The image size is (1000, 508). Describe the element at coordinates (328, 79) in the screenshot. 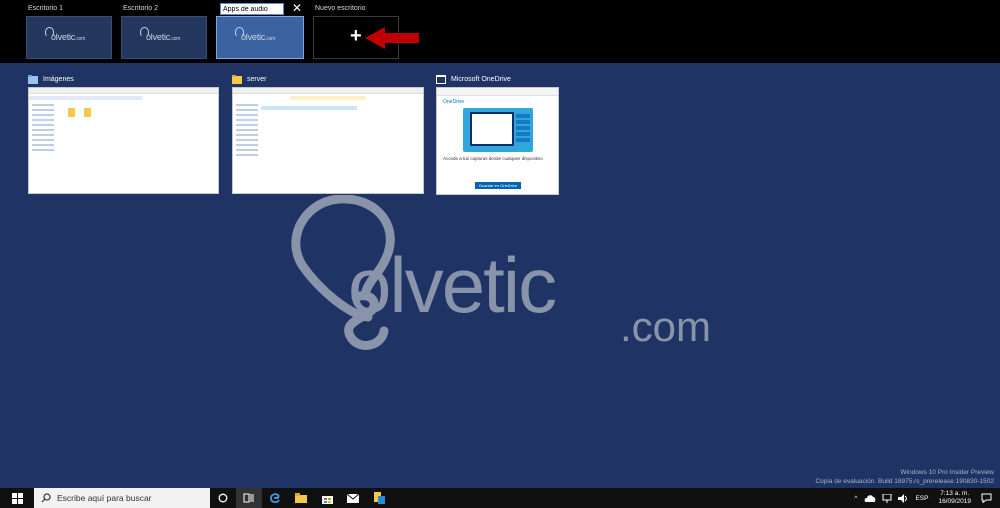

I see `window-title-bar: server` at that location.